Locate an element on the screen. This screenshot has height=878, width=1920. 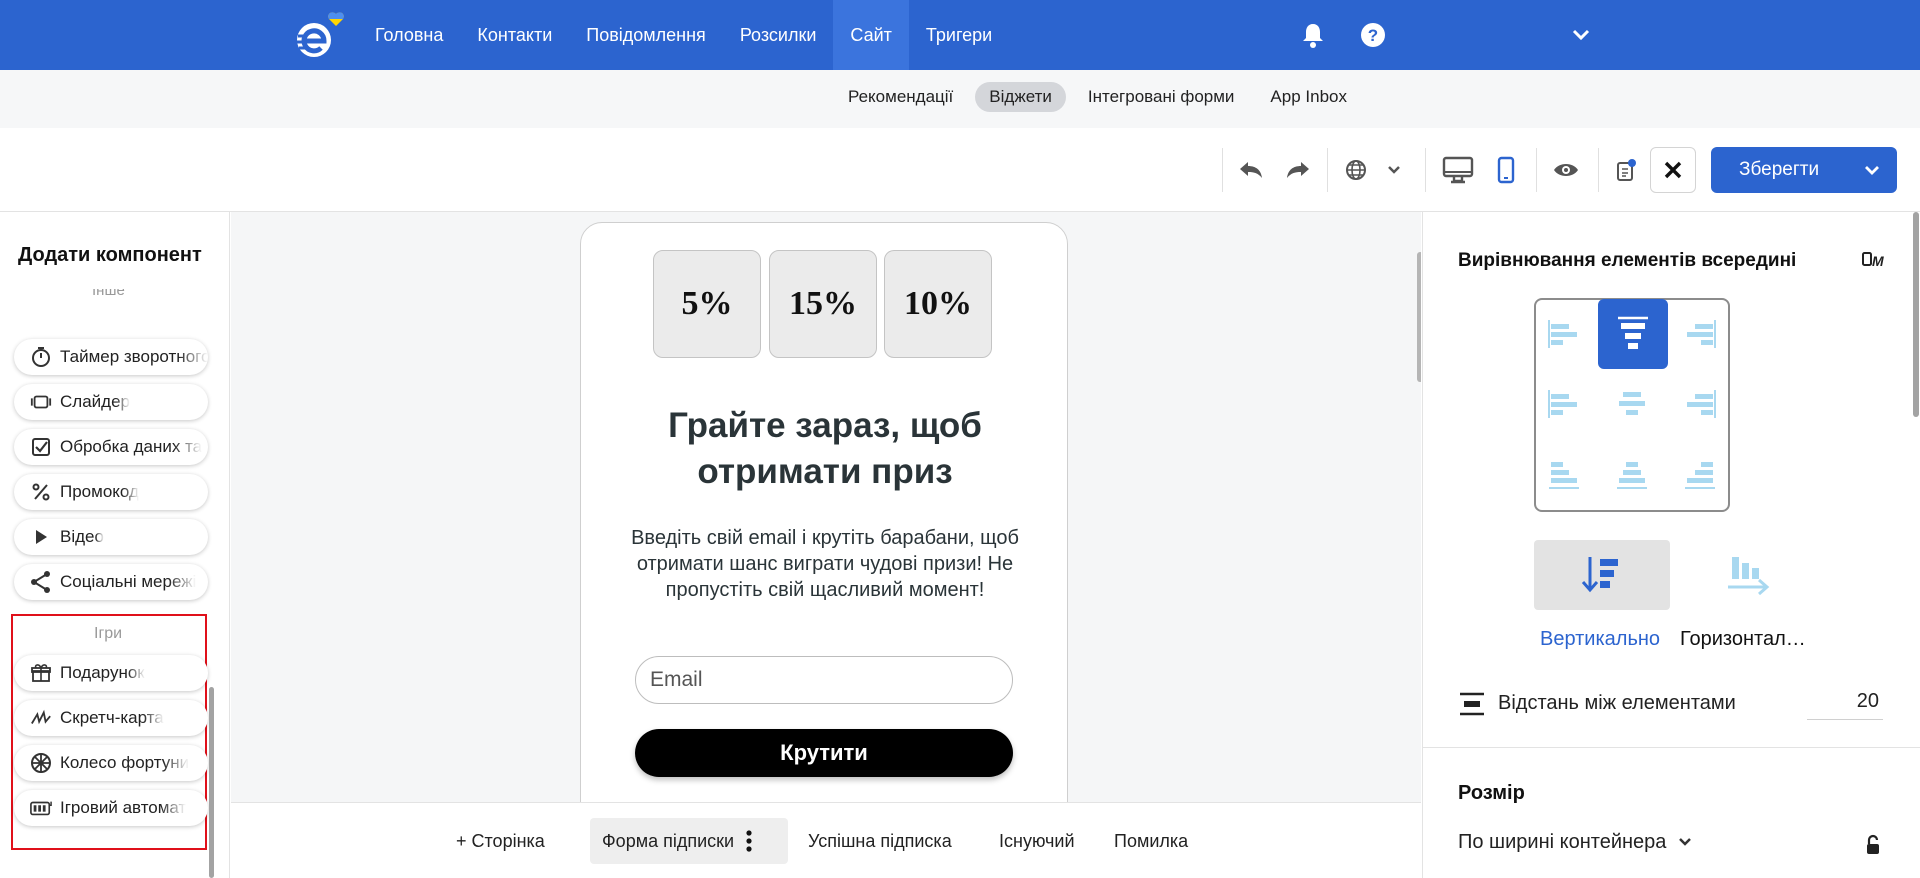
app-logo is located at coordinates (322, 36).